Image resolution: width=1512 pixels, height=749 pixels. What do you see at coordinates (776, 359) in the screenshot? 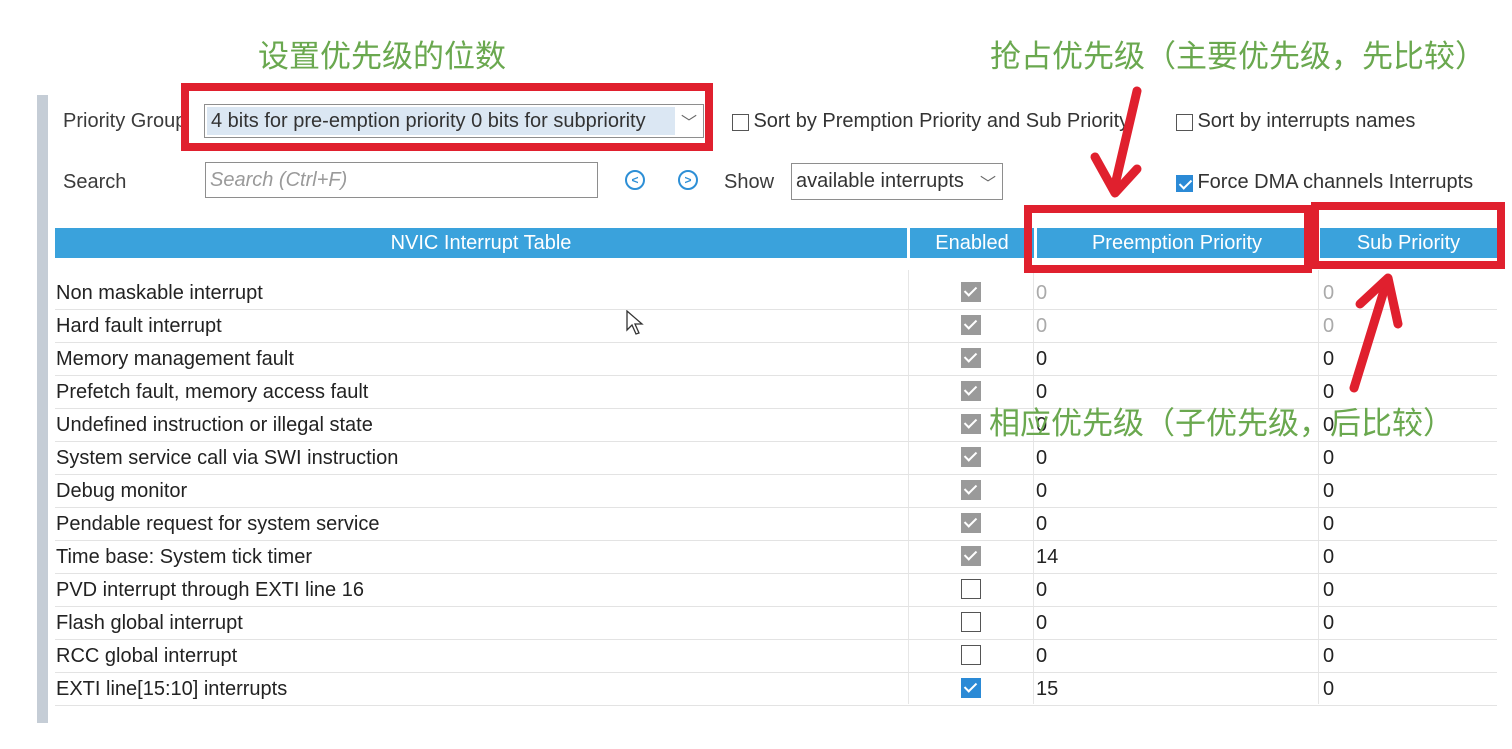
I see `table-row: Memory management fault 0 0` at bounding box center [776, 359].